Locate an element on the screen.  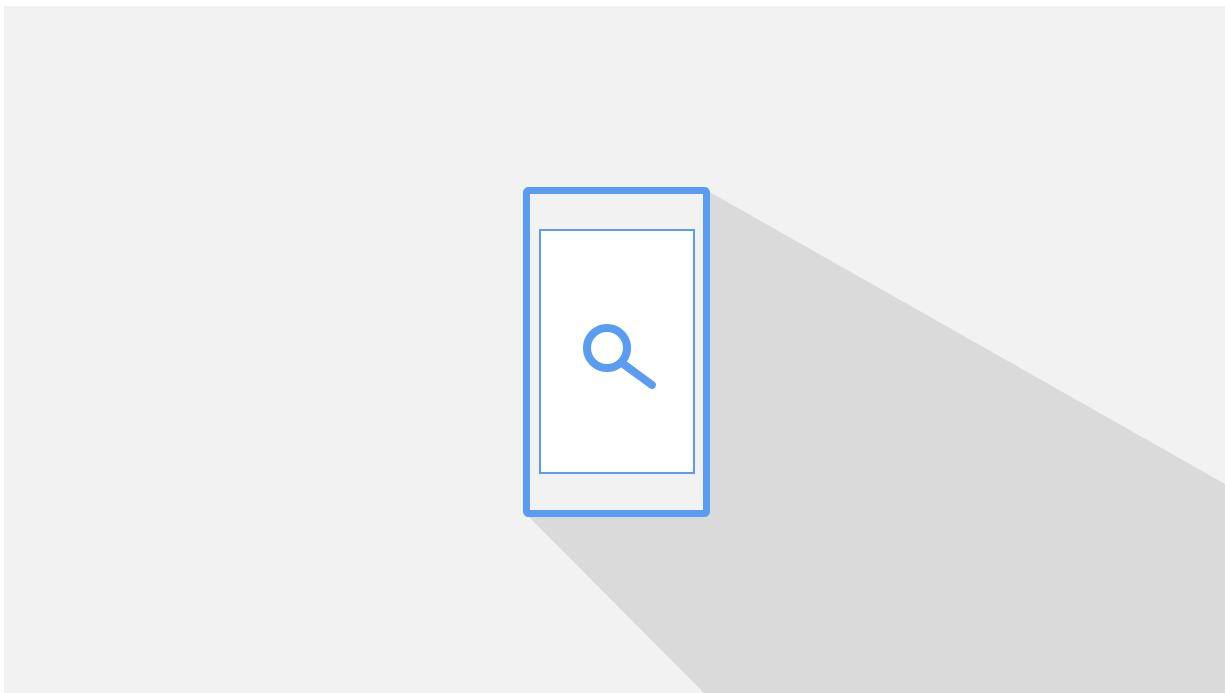
smartphone-icon is located at coordinates (616, 352).